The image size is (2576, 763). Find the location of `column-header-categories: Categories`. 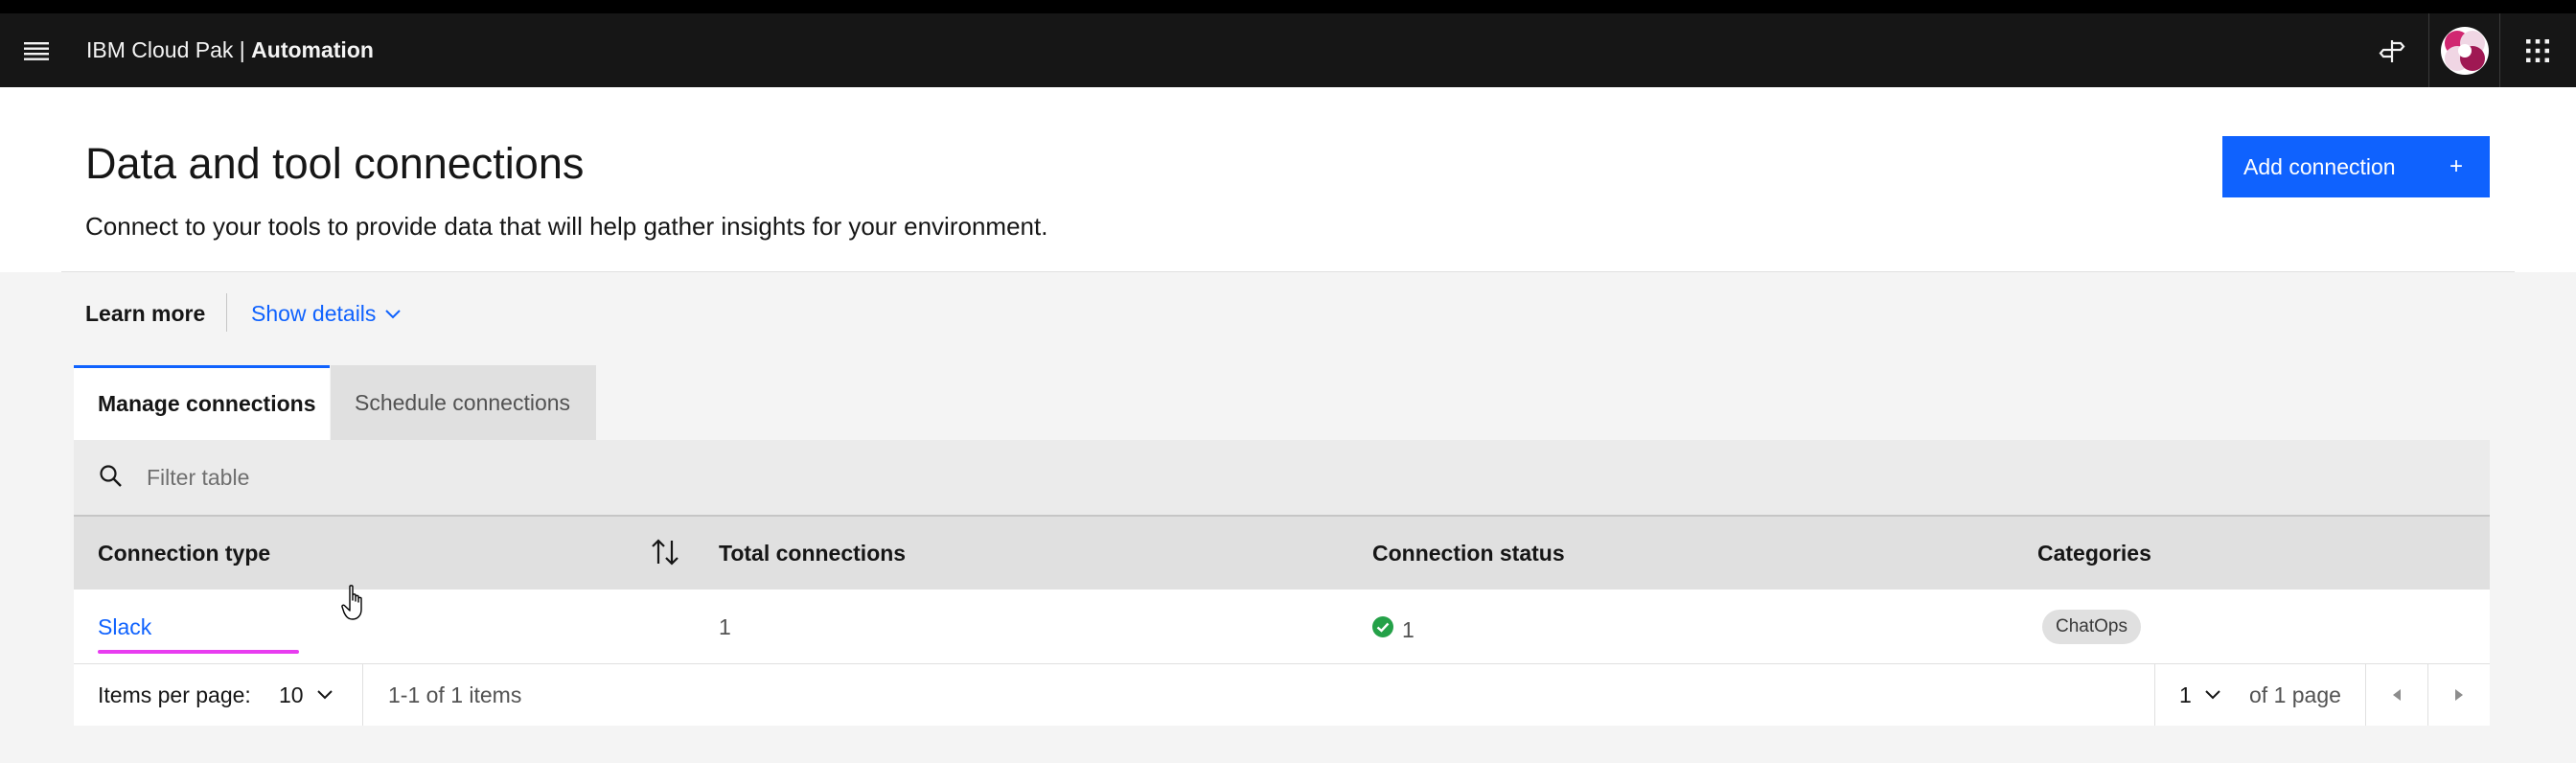

column-header-categories: Categories is located at coordinates (2094, 553).